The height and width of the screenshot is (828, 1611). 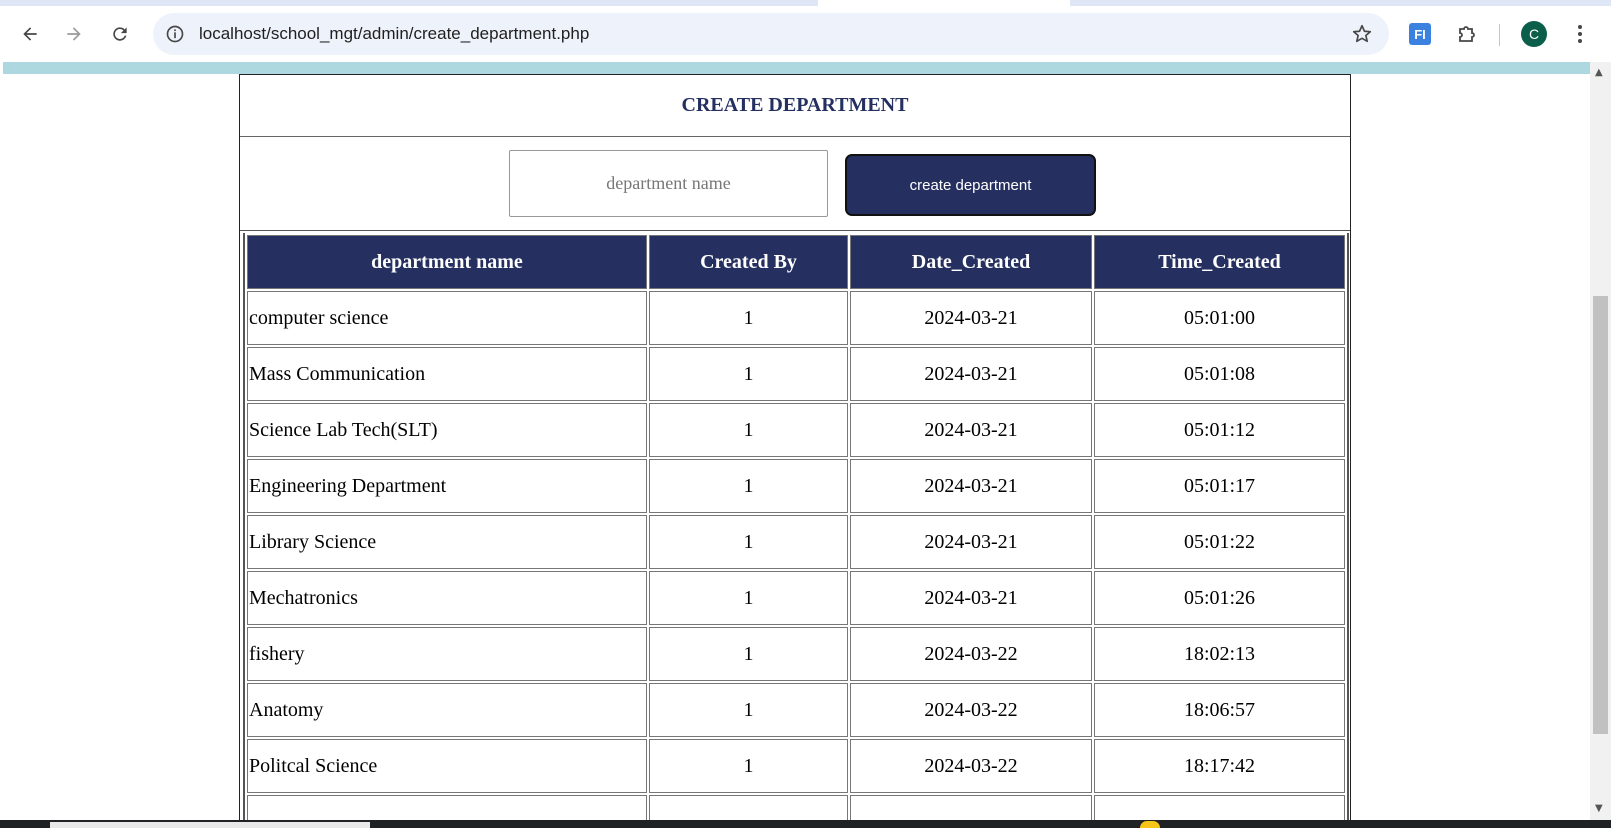 I want to click on table-row: Library Science 1 2024-03-21 05:01:22, so click(x=796, y=542).